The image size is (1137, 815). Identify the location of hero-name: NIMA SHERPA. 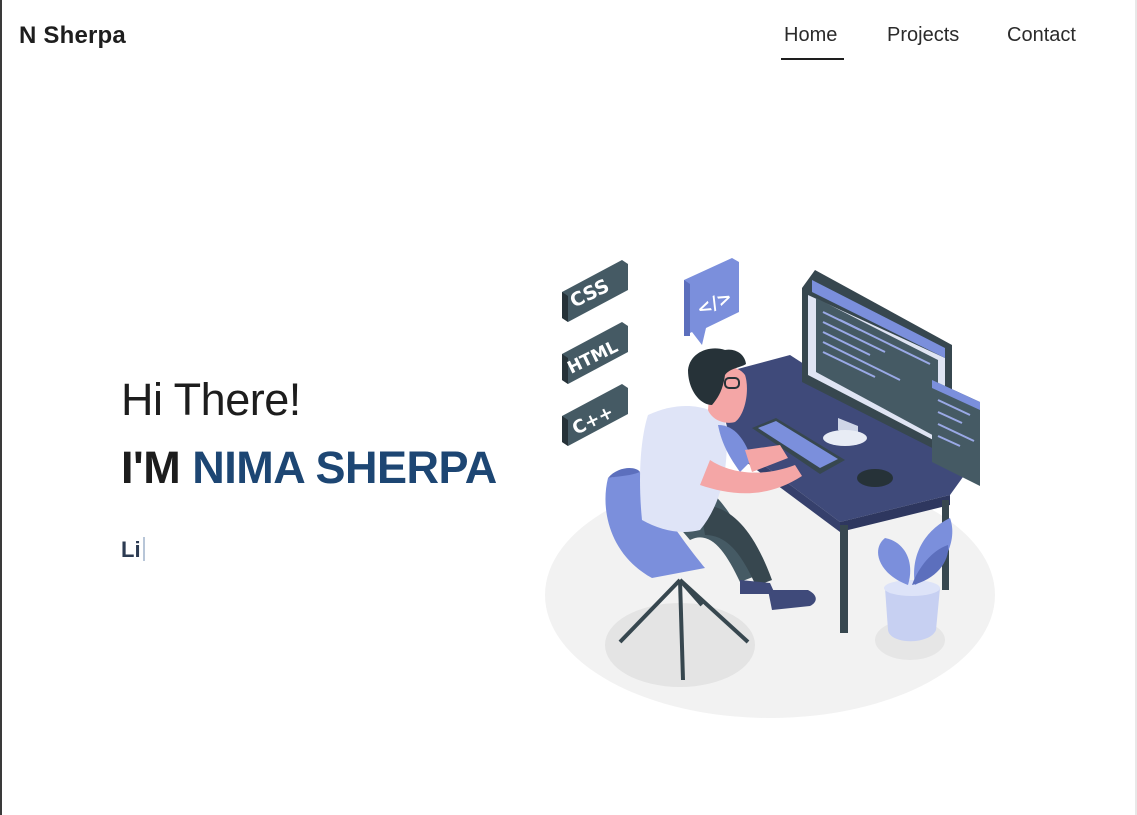
(344, 467).